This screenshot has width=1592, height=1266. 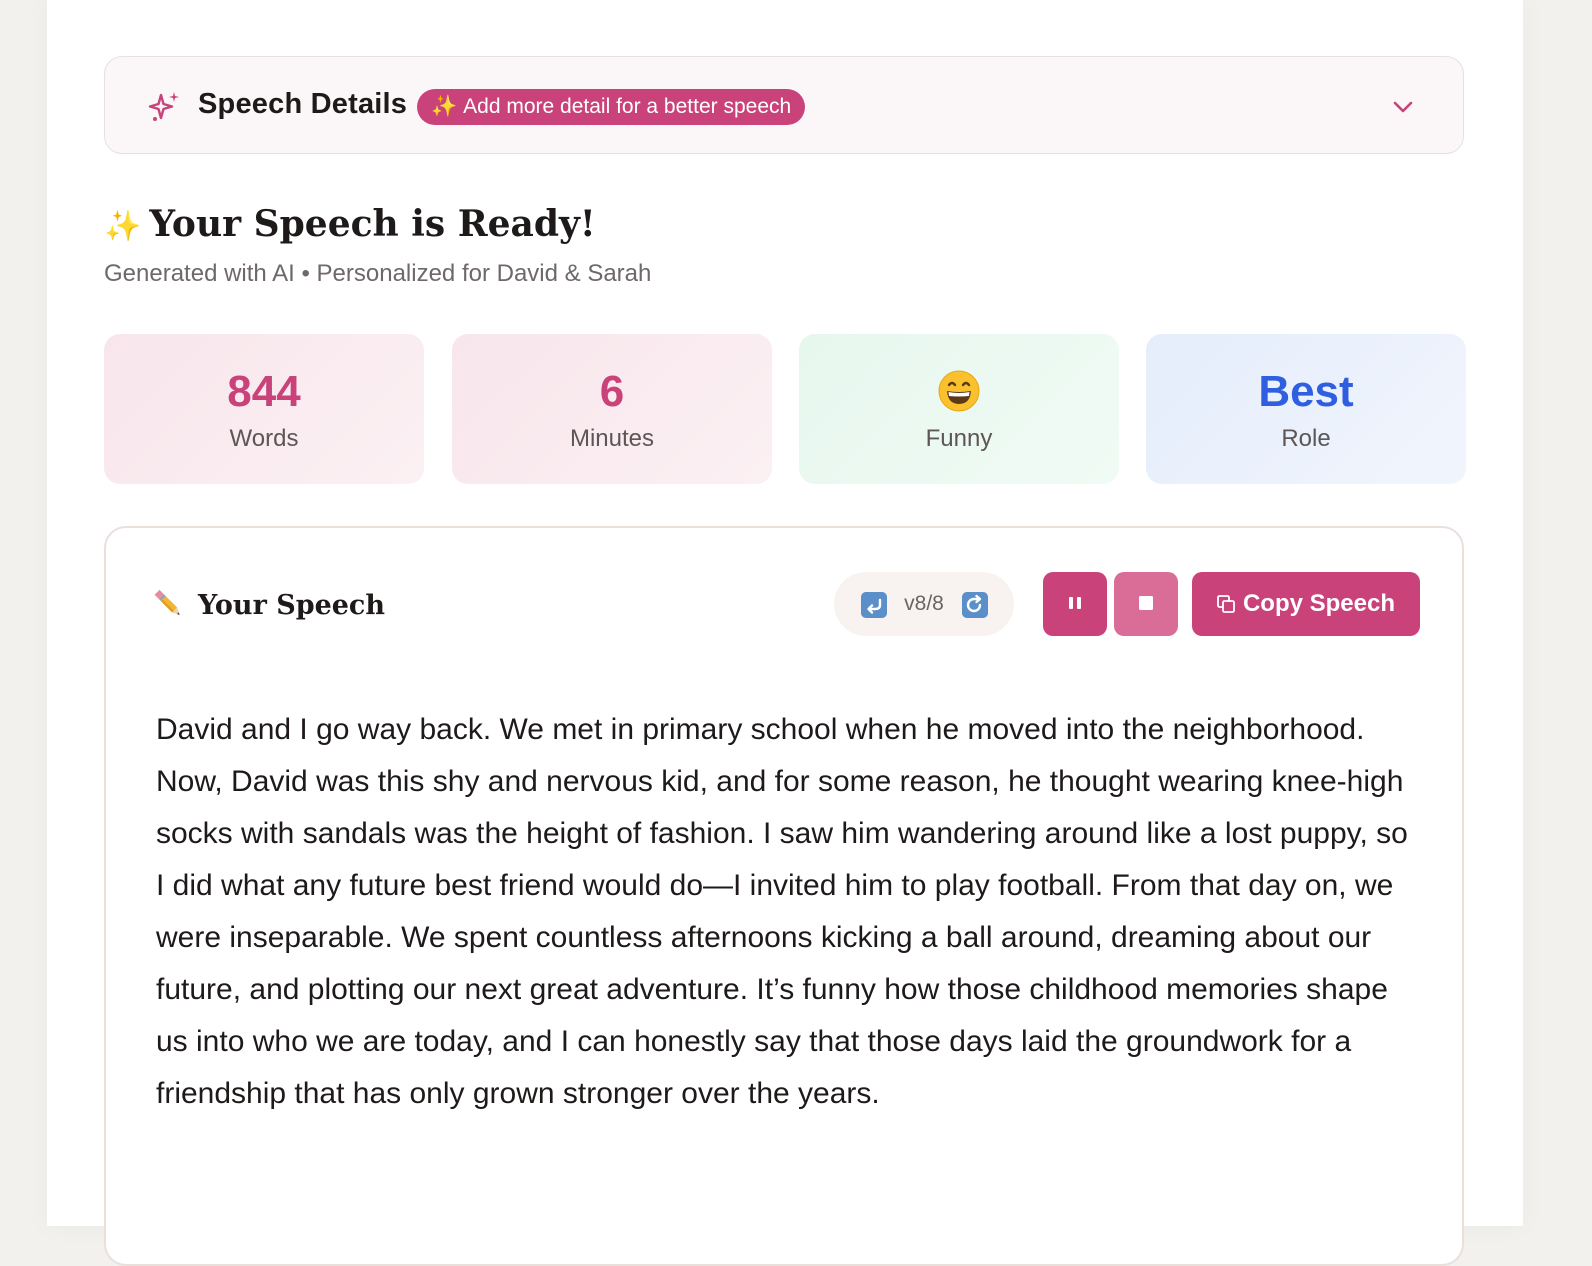 What do you see at coordinates (303, 104) in the screenshot?
I see `speech-details-title: Speech Details` at bounding box center [303, 104].